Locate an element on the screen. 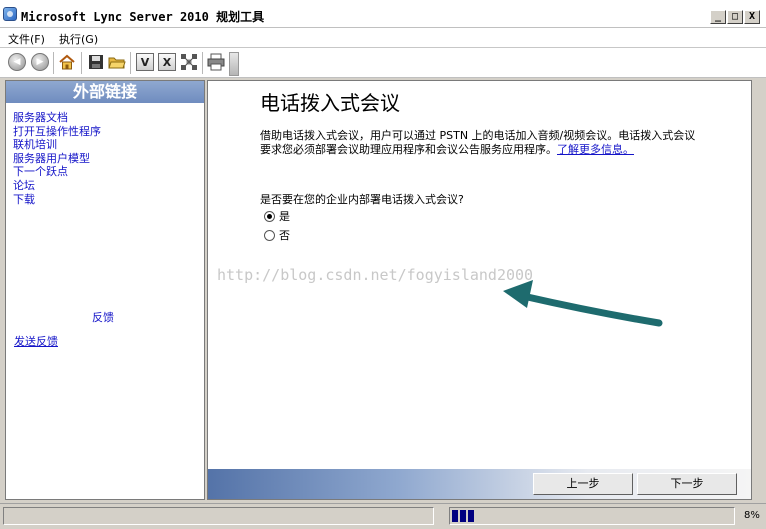  open-folder-icon is located at coordinates (117, 62).